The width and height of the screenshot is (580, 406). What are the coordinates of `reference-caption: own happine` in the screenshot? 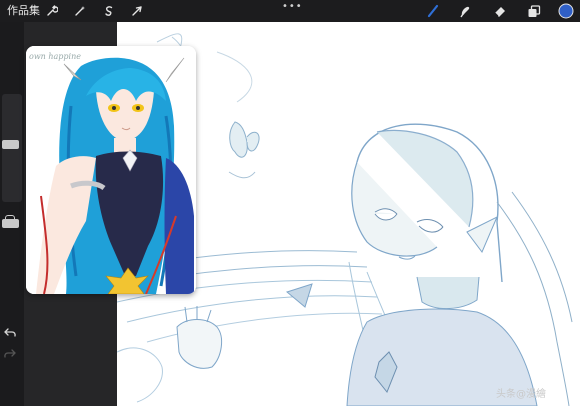 It's located at (55, 56).